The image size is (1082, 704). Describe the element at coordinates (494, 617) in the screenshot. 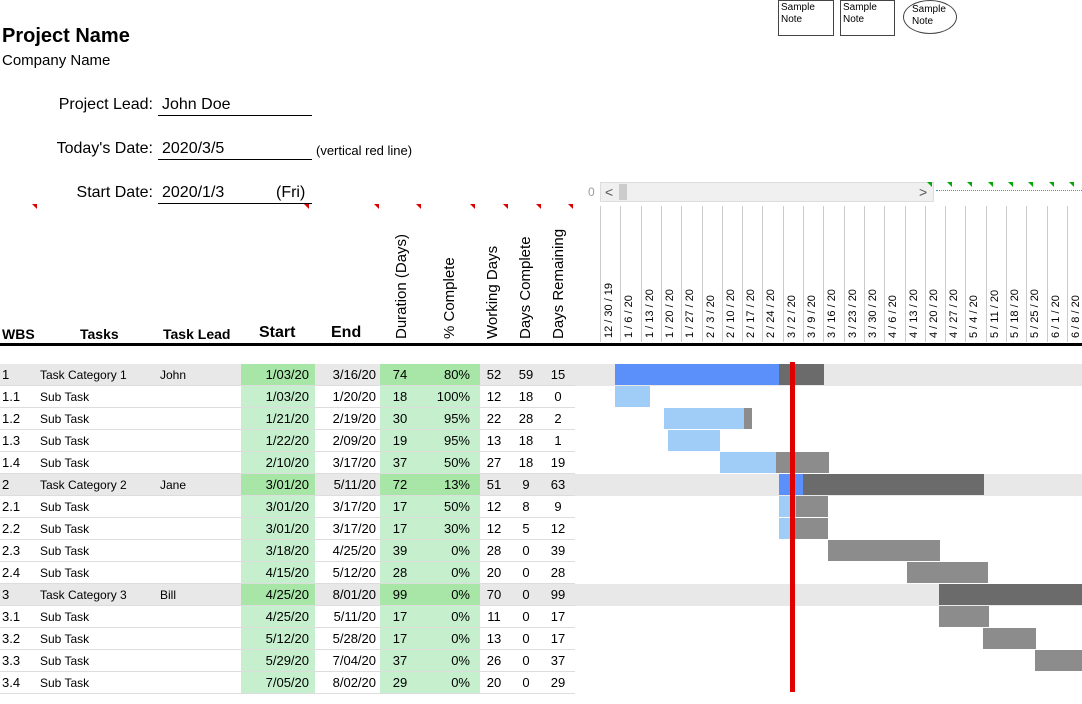

I see `working-days: 11` at that location.